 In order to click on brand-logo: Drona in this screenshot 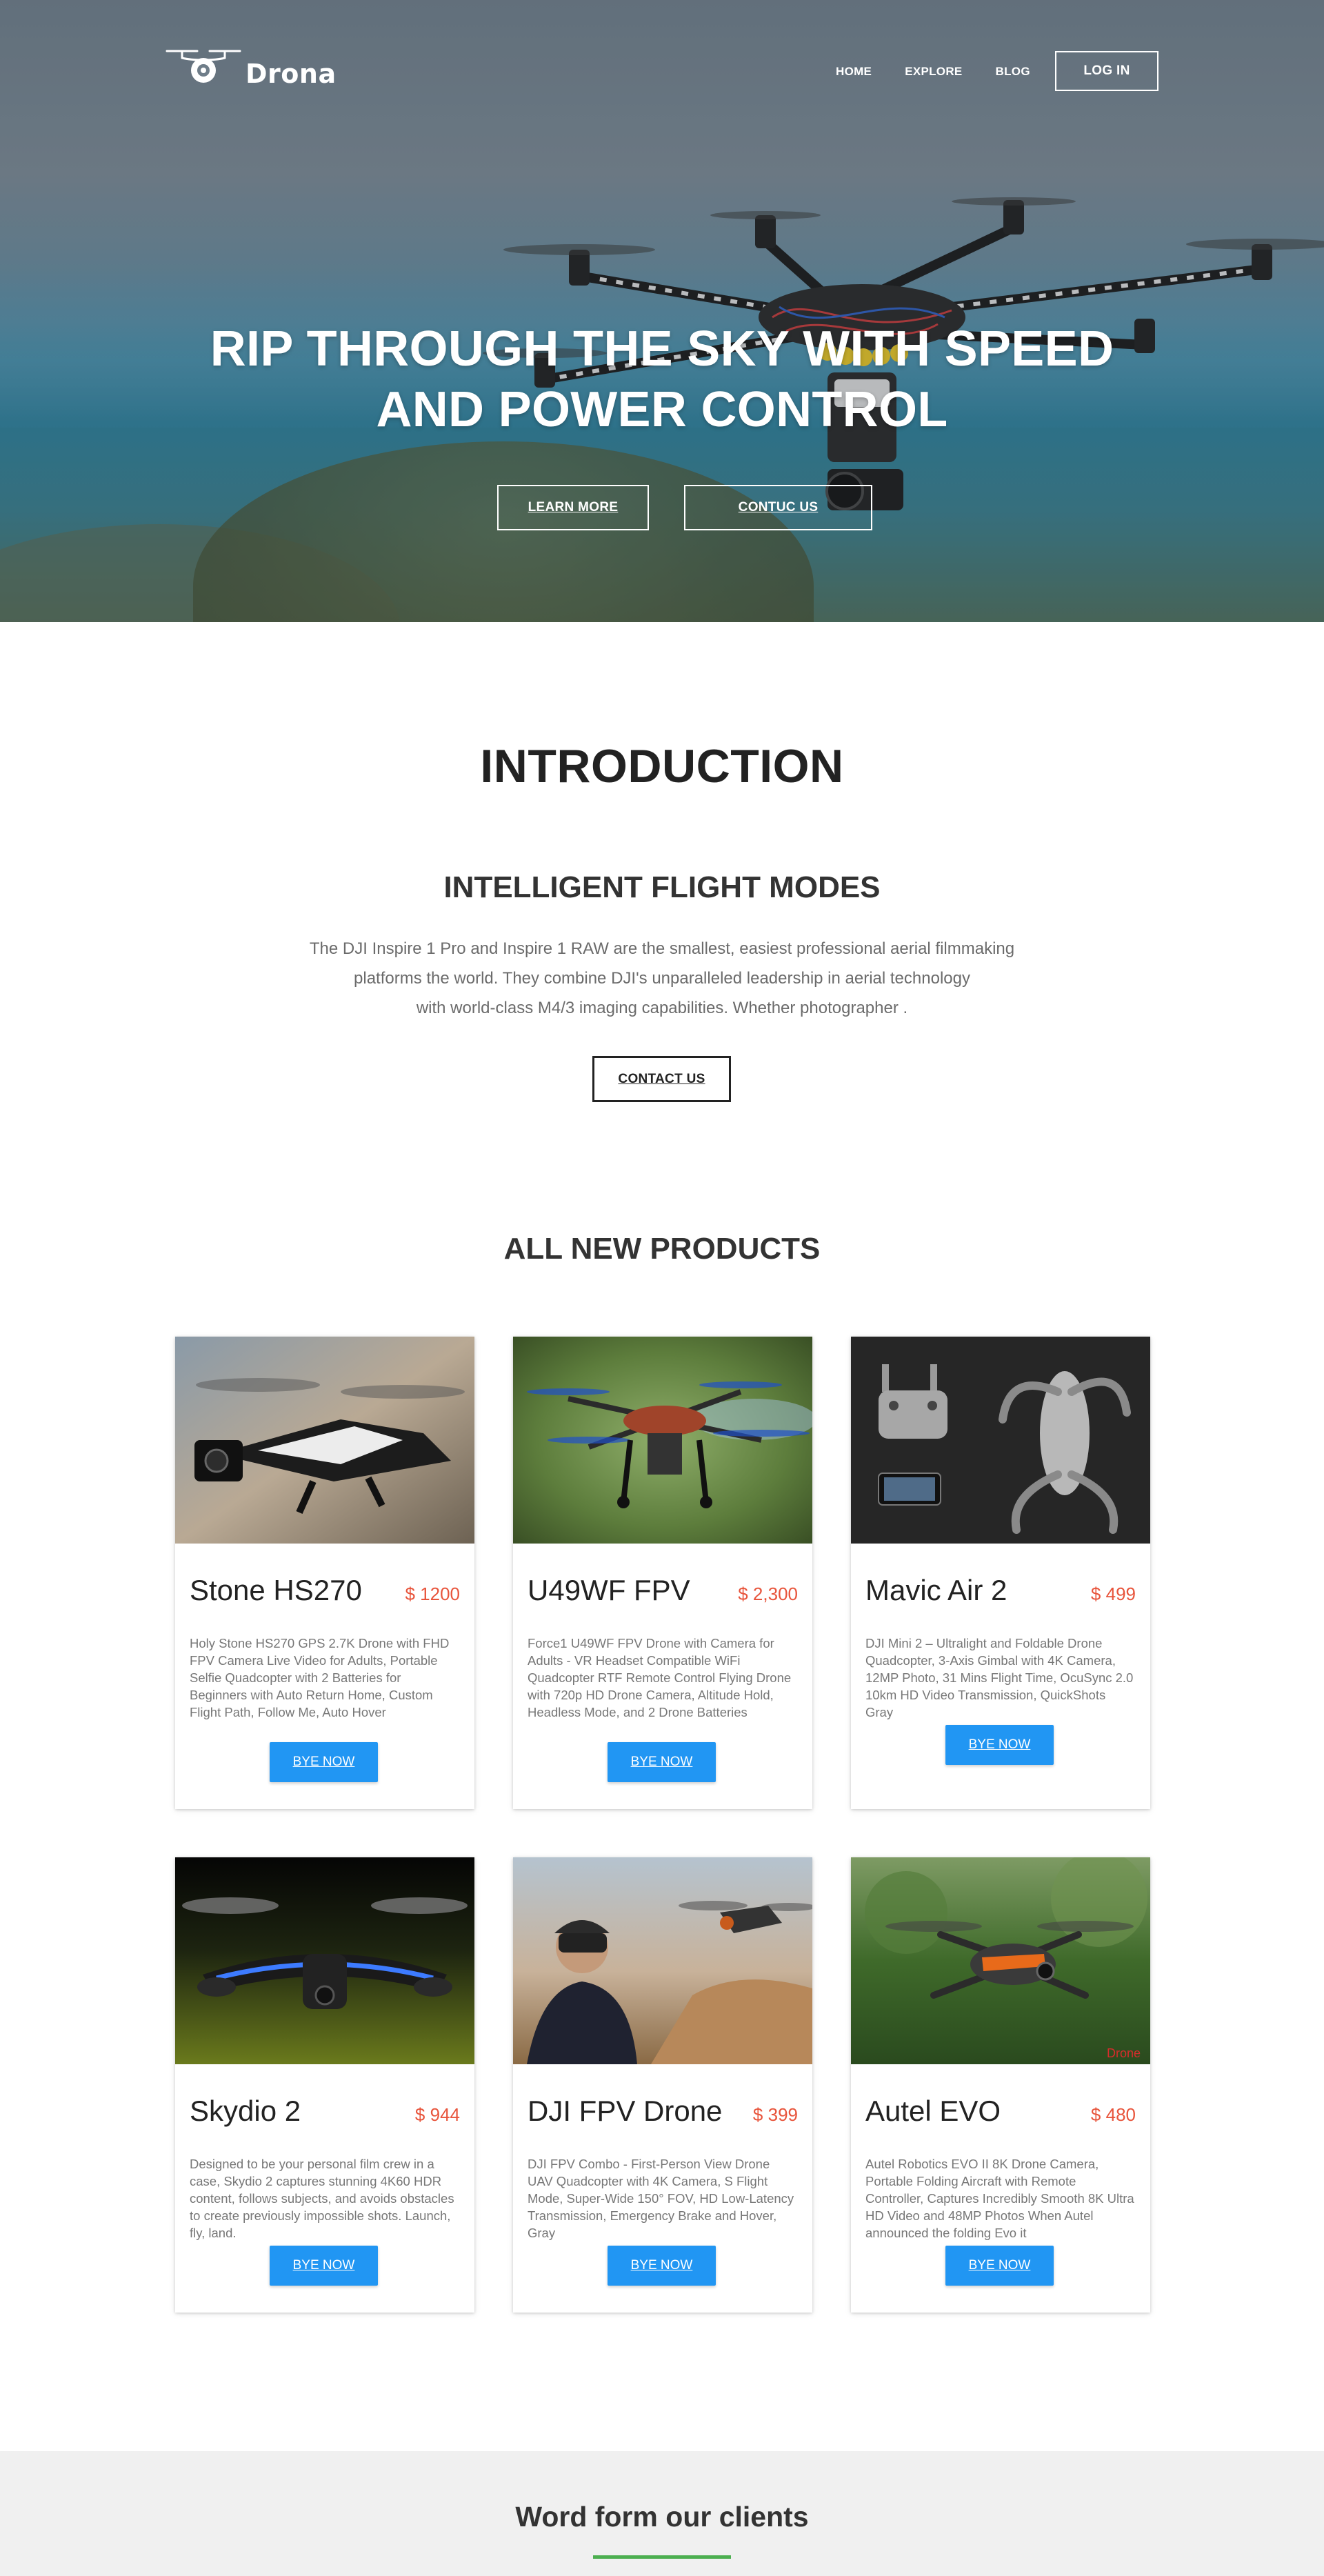, I will do `click(251, 66)`.